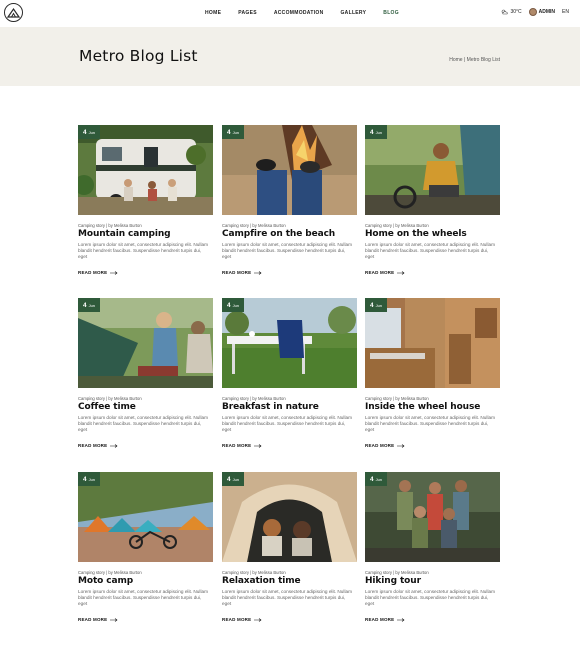 This screenshot has height=658, width=580. What do you see at coordinates (299, 13) in the screenshot?
I see `nav-accommodation: ACCOMMODATION` at bounding box center [299, 13].